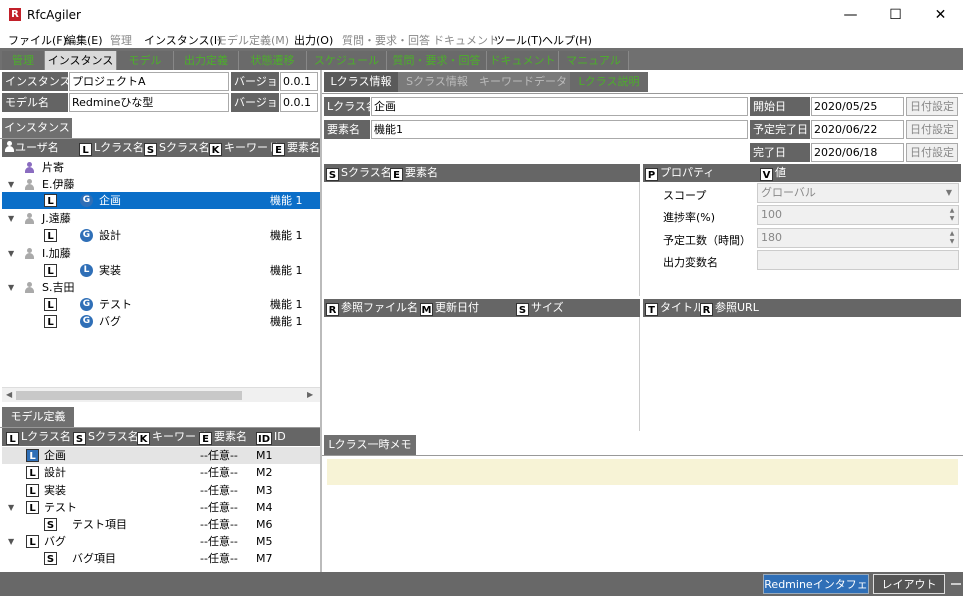 The height and width of the screenshot is (596, 963). What do you see at coordinates (161, 455) in the screenshot?
I see `model-row: L 企画 --任意-- M1` at bounding box center [161, 455].